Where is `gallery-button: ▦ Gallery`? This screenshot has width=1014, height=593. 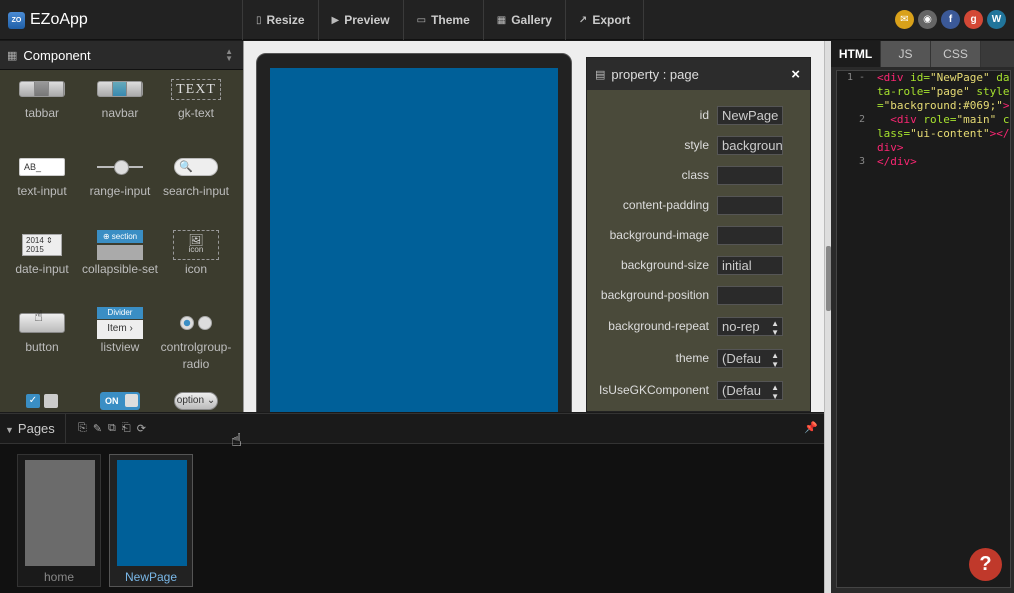
gallery-button: ▦ Gallery is located at coordinates (525, 20).